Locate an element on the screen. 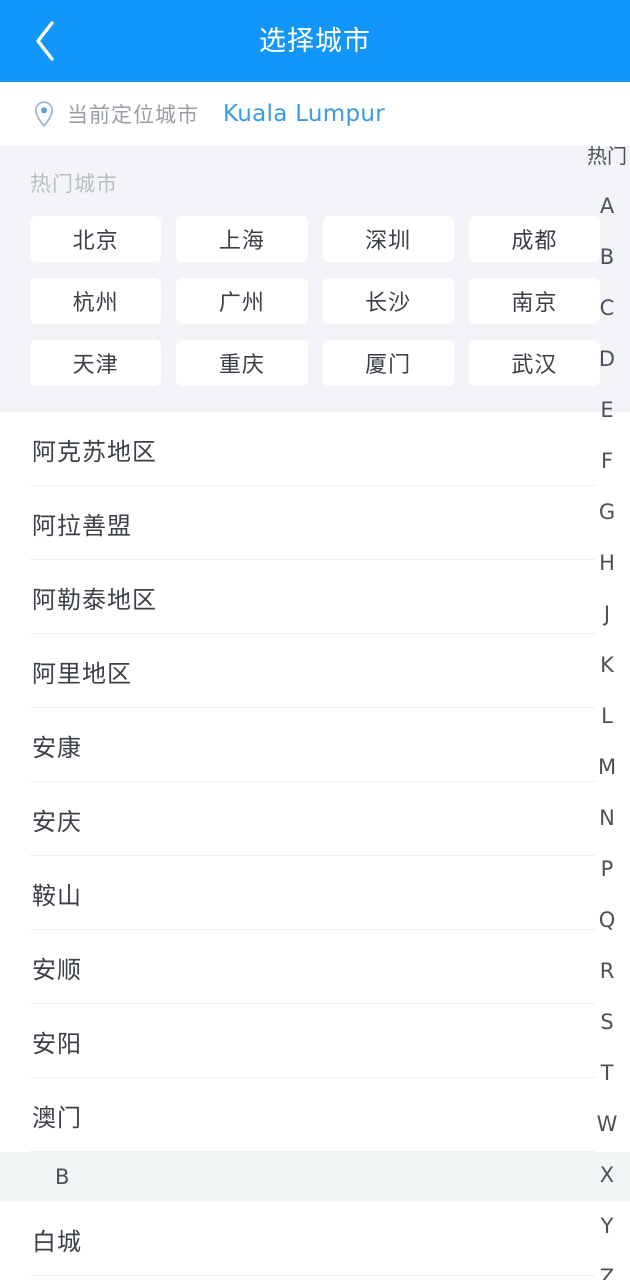  navigation-bar: 选择城市 is located at coordinates (315, 41).